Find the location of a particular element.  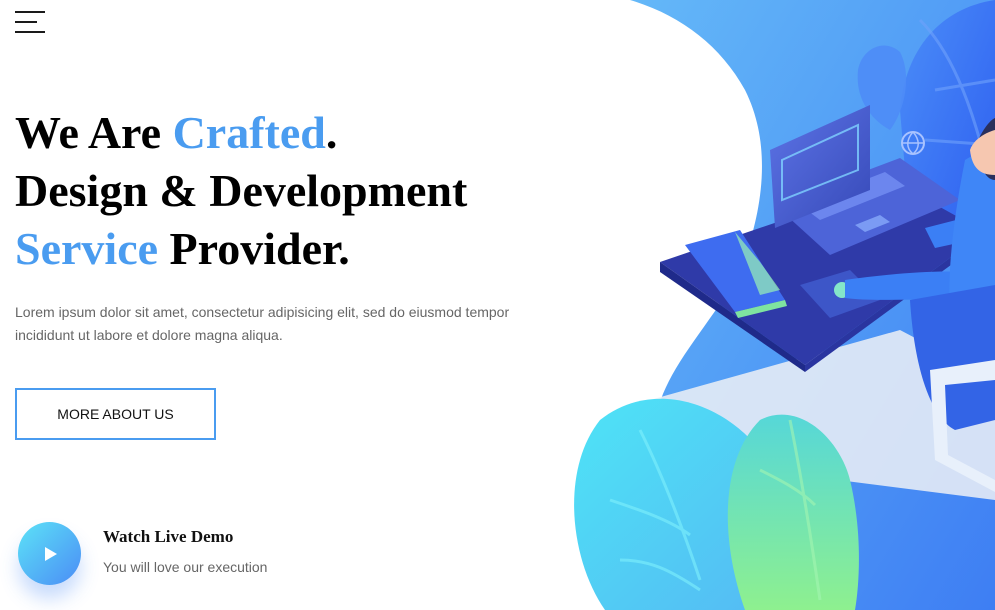

hamburger-menu-icon is located at coordinates (30, 22).